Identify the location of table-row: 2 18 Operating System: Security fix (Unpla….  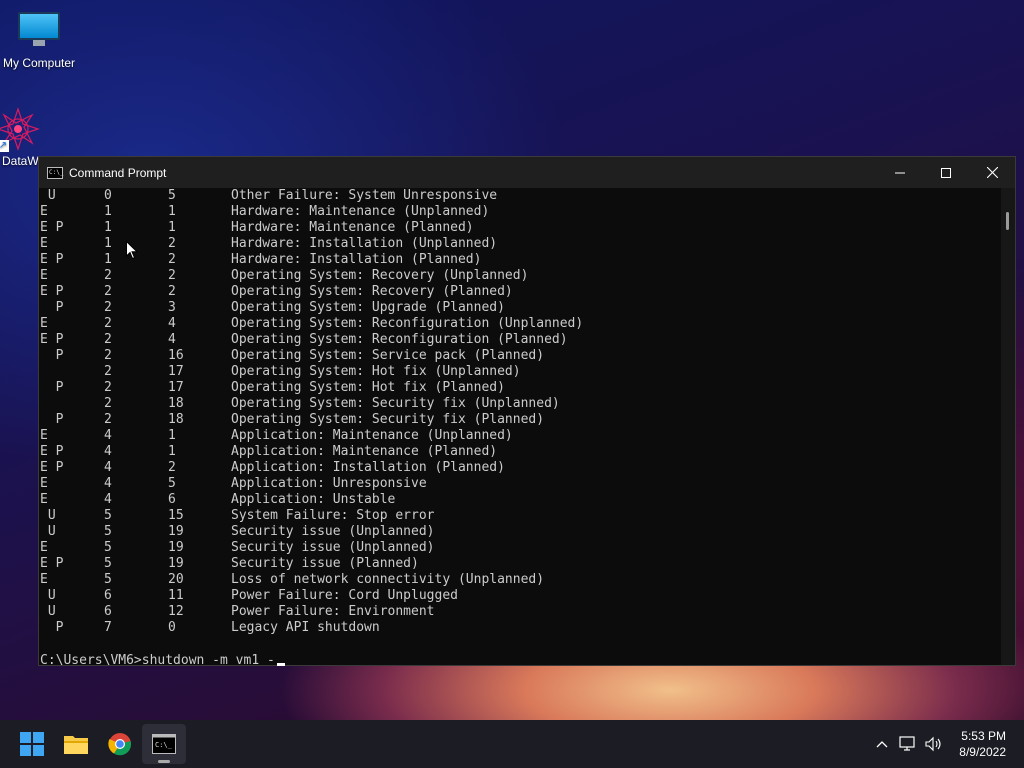
(520, 404).